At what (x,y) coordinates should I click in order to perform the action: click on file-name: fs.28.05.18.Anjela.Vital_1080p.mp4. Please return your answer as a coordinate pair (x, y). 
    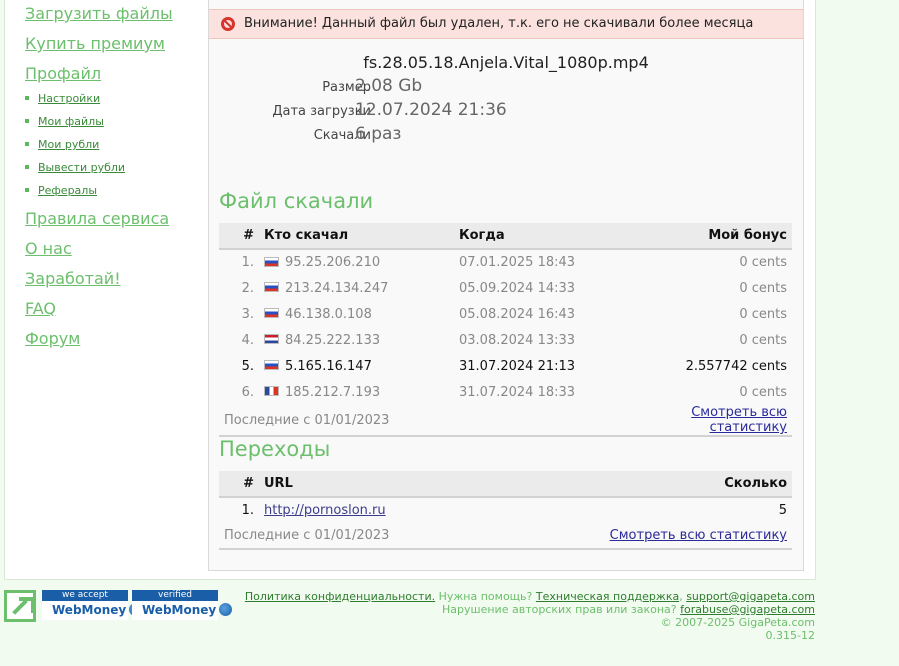
    Looking at the image, I should click on (506, 62).